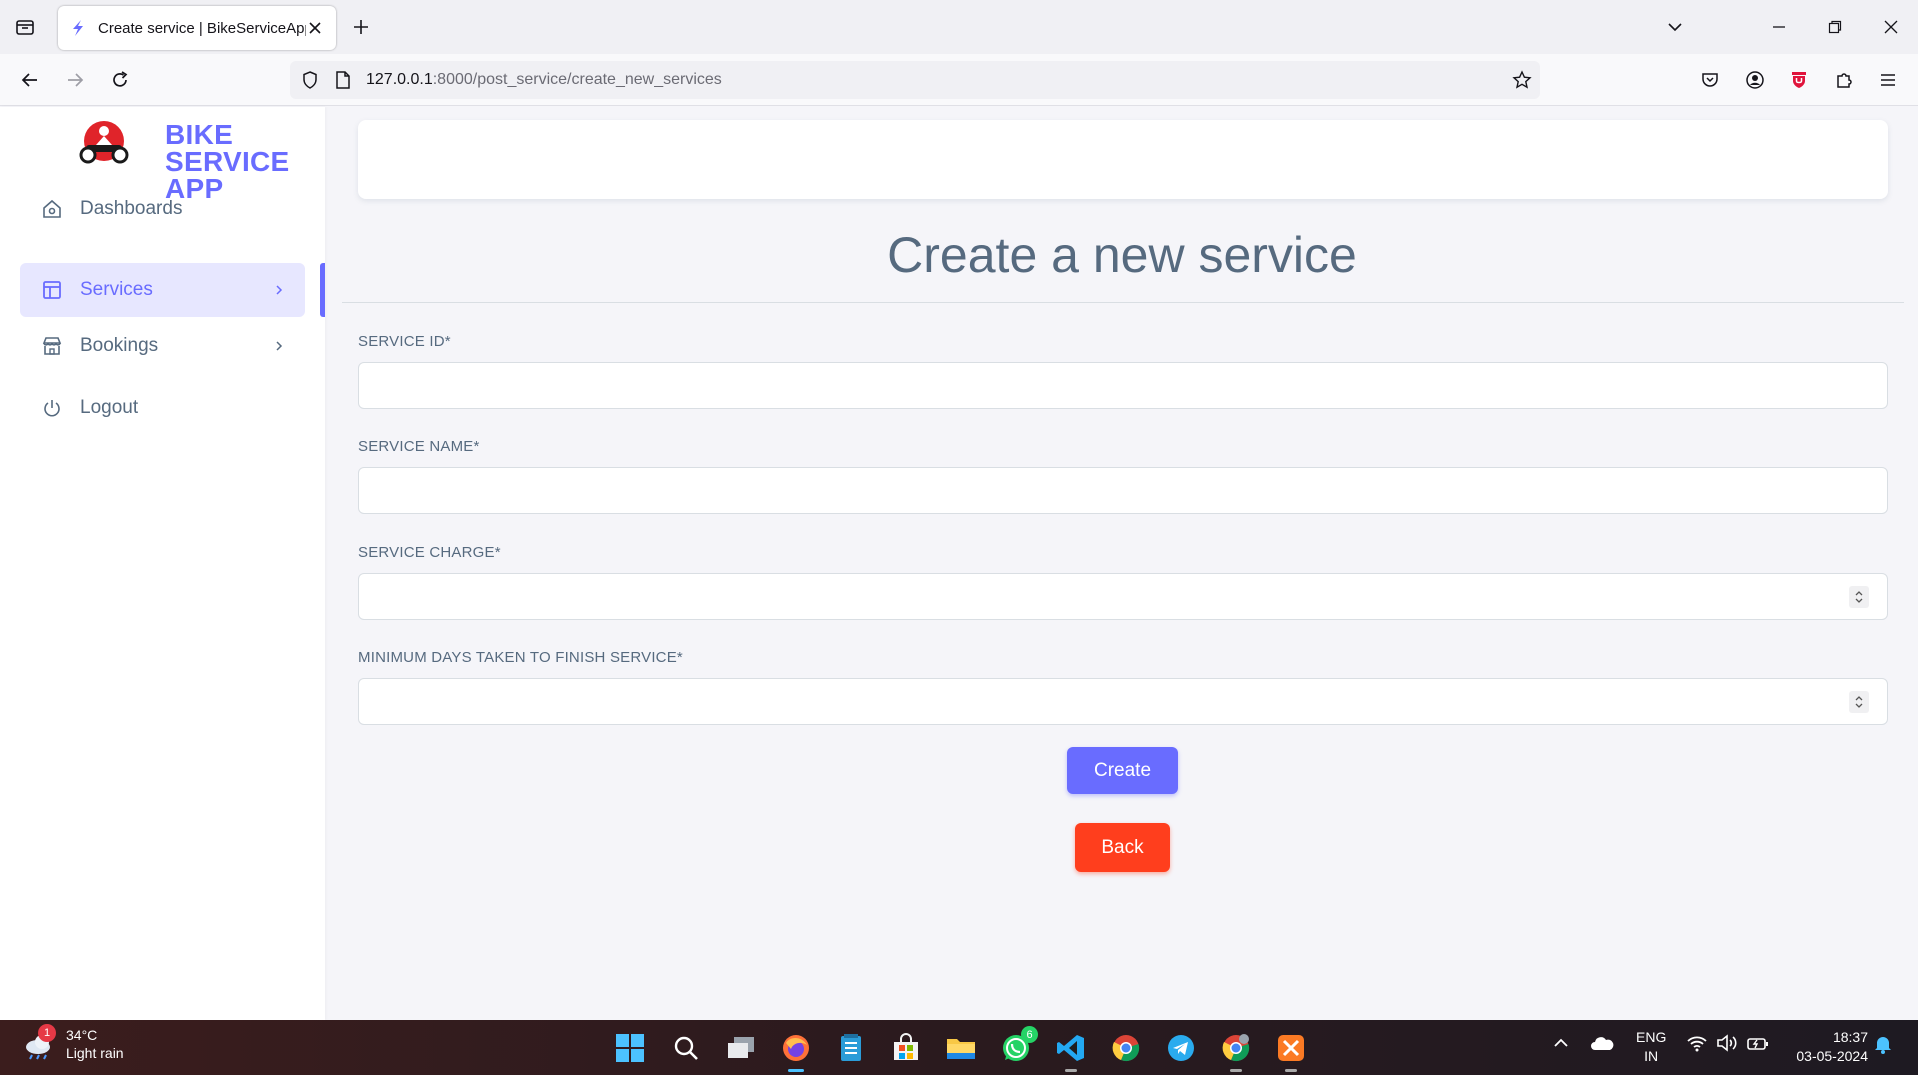 This screenshot has width=1918, height=1075. What do you see at coordinates (741, 1048) in the screenshot?
I see `task-view-icon` at bounding box center [741, 1048].